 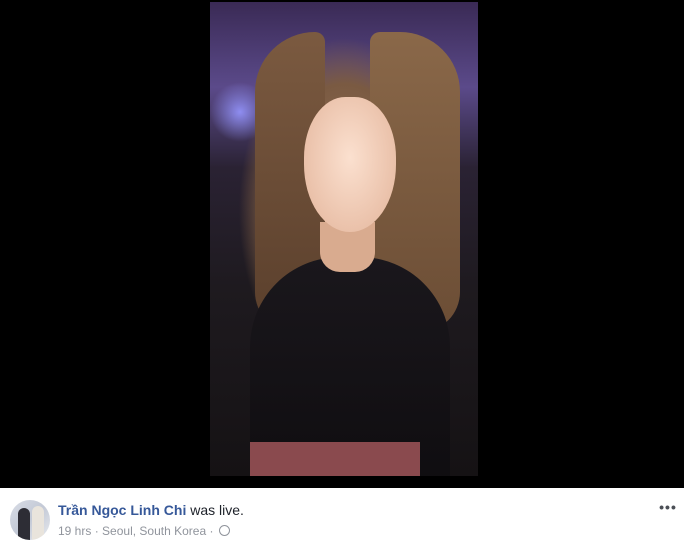 What do you see at coordinates (350, 164) in the screenshot?
I see `face` at bounding box center [350, 164].